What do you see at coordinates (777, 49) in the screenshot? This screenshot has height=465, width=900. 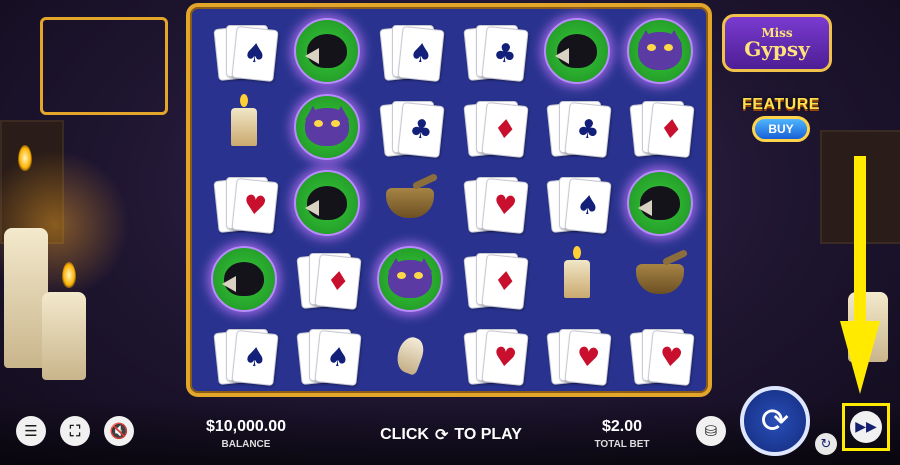 I see `logo-line-2: Gypsy` at bounding box center [777, 49].